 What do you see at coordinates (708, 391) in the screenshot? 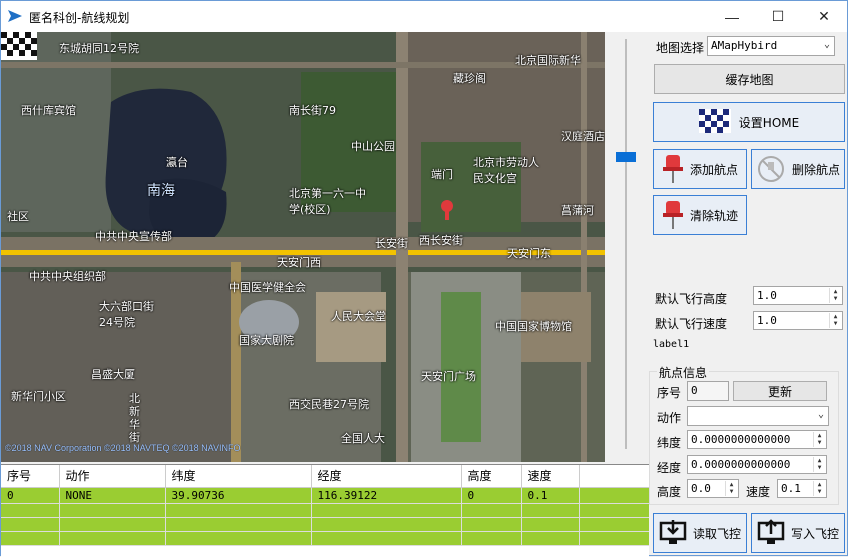
I see `seq-field: 0` at bounding box center [708, 391].